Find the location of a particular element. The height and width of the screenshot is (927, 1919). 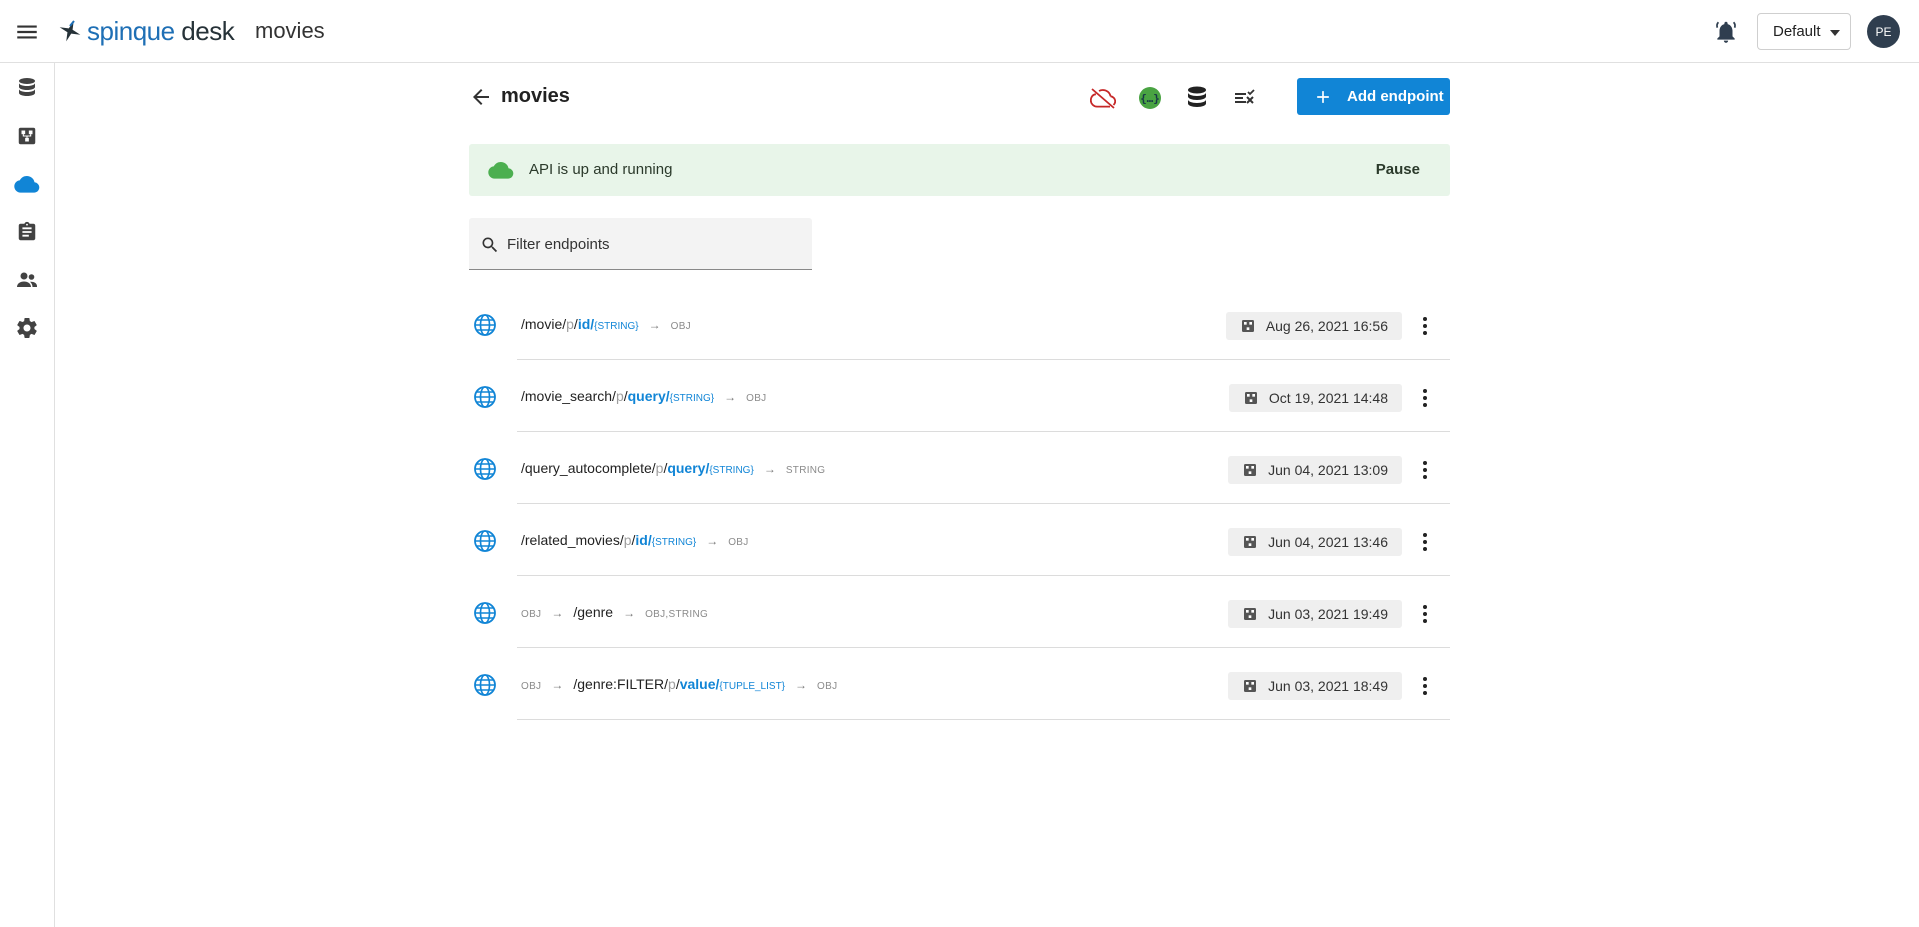

endpoint-path: /movie/p / id/{STRING} → OBJ is located at coordinates (606, 324).